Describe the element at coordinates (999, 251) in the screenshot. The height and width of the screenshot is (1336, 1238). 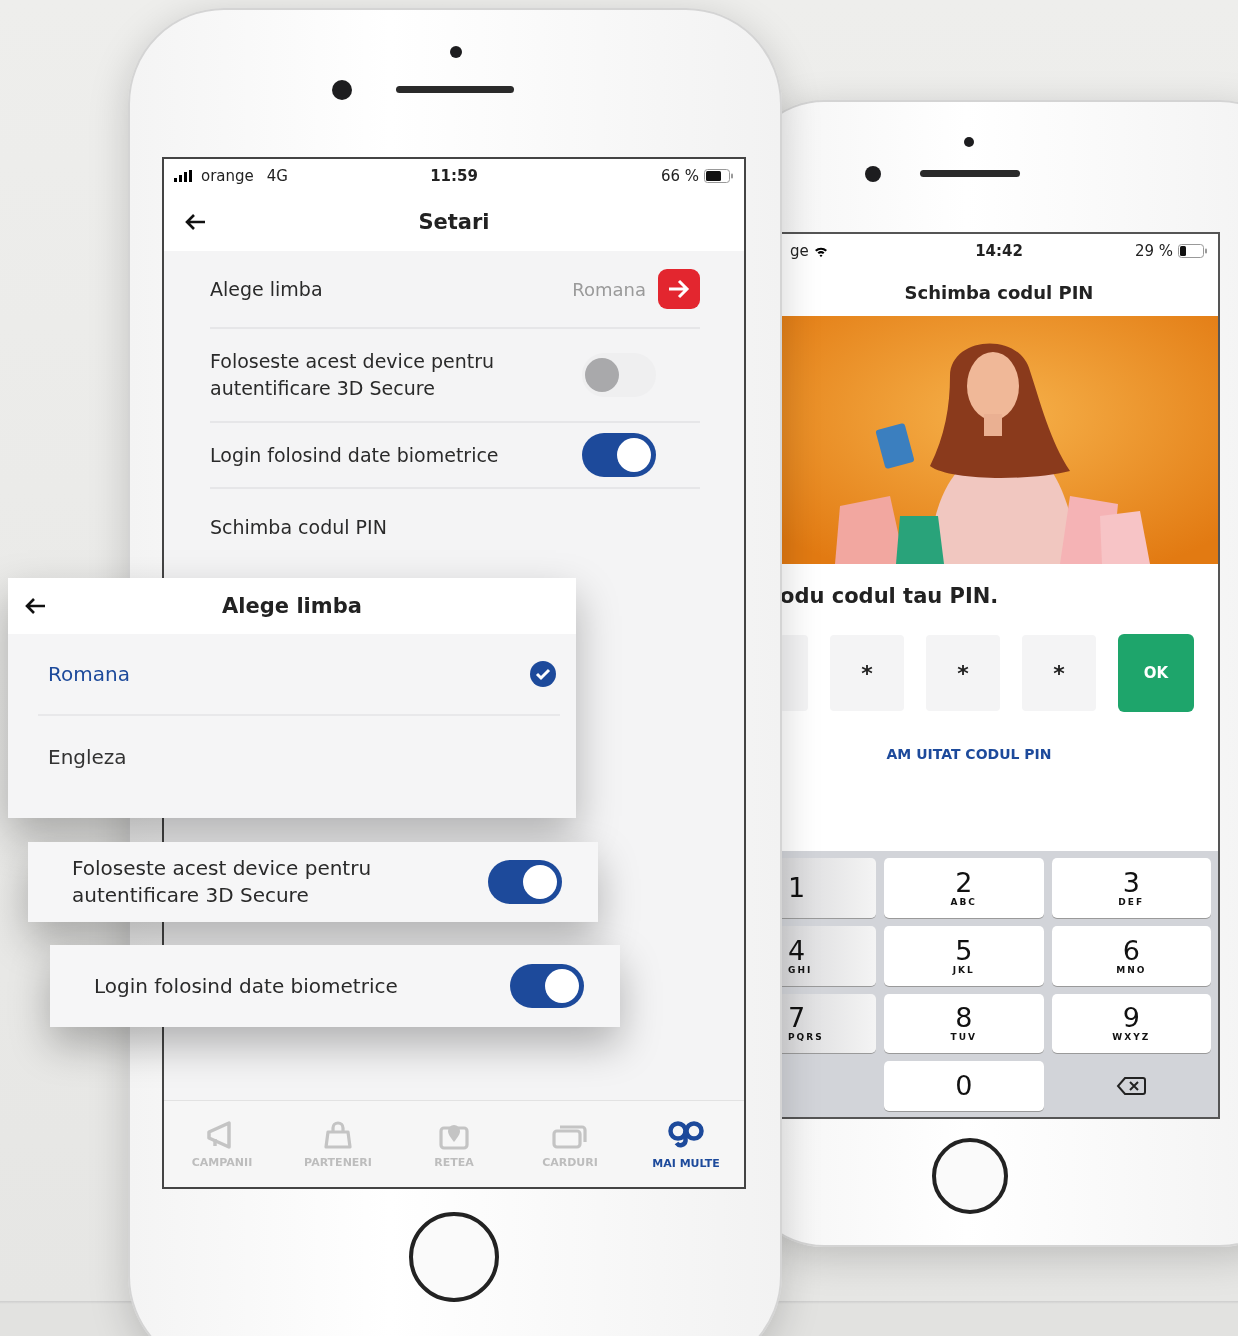
I see `status-time: 14:42` at that location.